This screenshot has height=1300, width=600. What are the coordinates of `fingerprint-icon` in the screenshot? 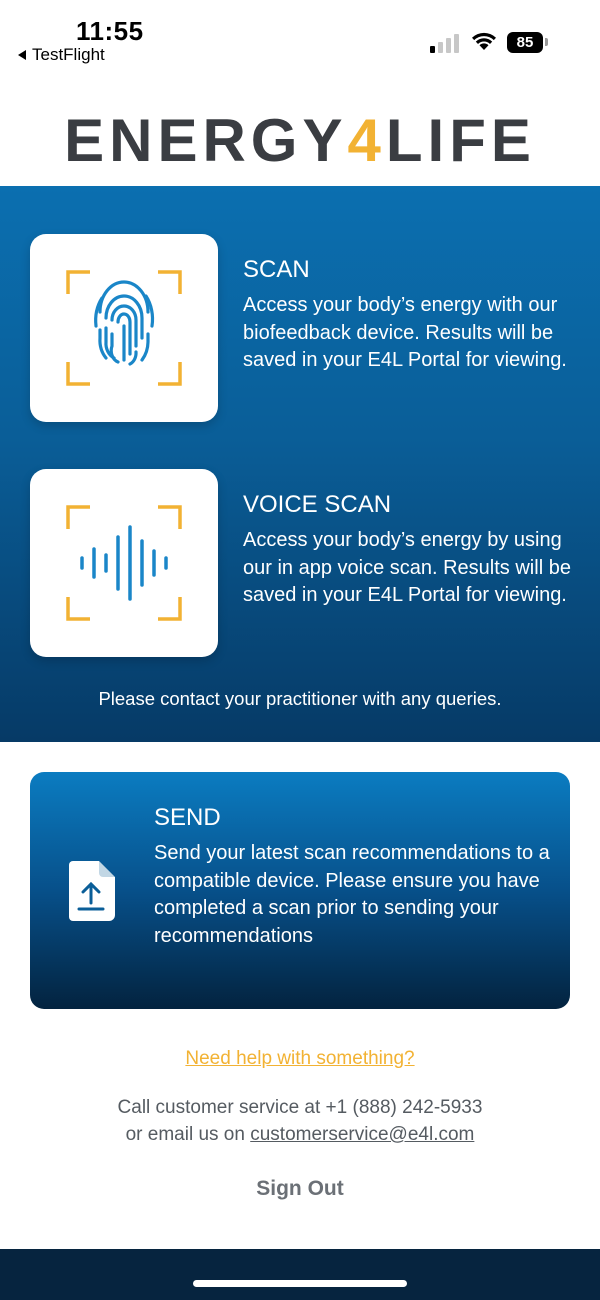 It's located at (124, 328).